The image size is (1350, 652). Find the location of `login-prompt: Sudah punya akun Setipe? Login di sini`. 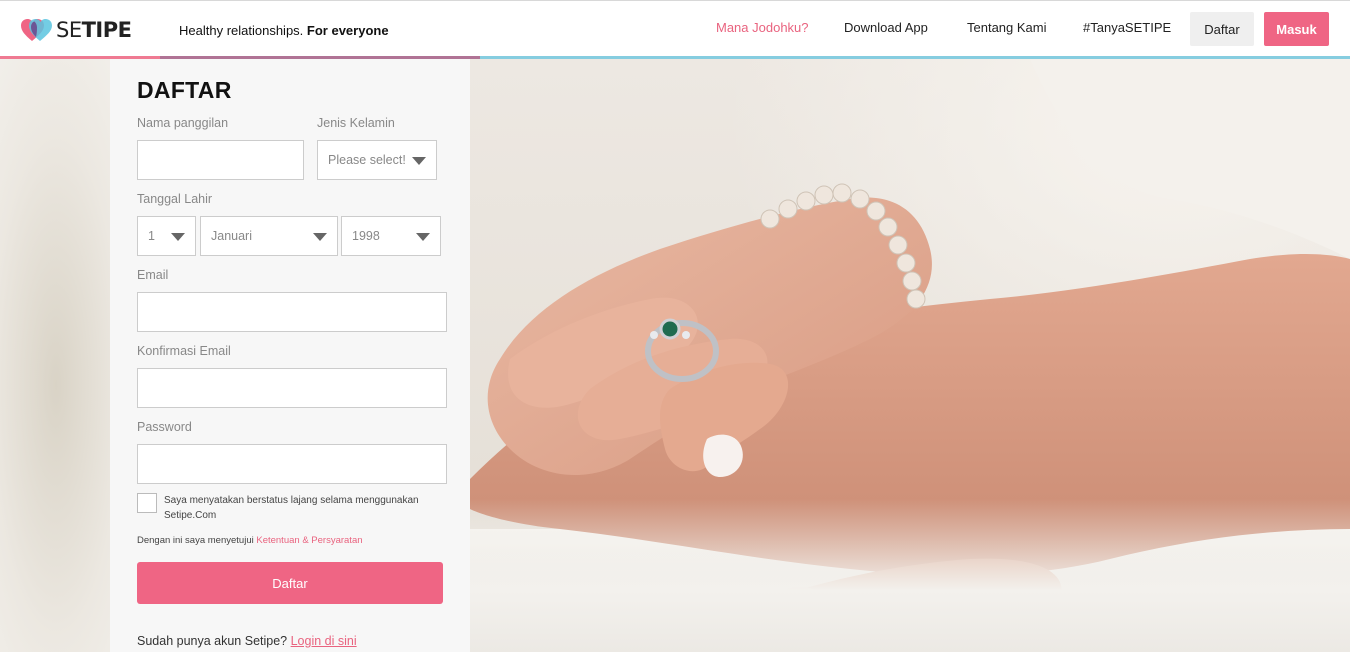

login-prompt: Sudah punya akun Setipe? Login di sini is located at coordinates (247, 641).